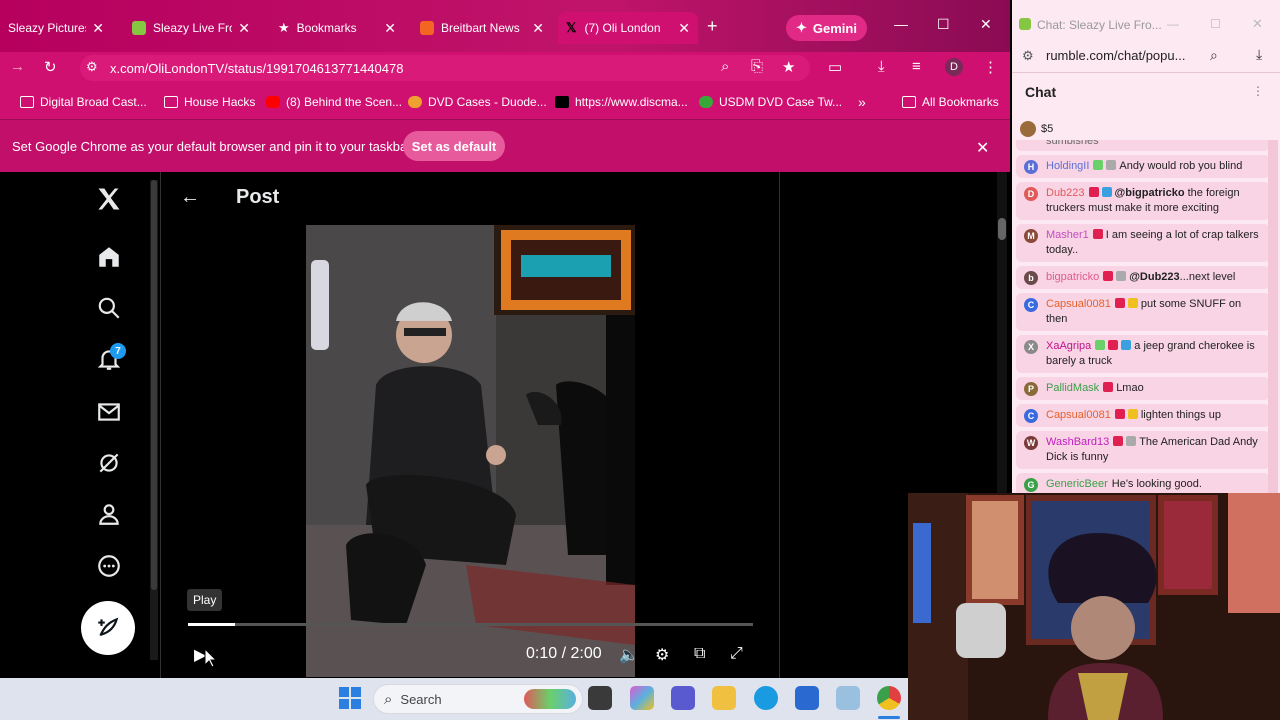 The image size is (1280, 720). What do you see at coordinates (1002, 229) in the screenshot?
I see `page-scrollbar-thumb` at bounding box center [1002, 229].